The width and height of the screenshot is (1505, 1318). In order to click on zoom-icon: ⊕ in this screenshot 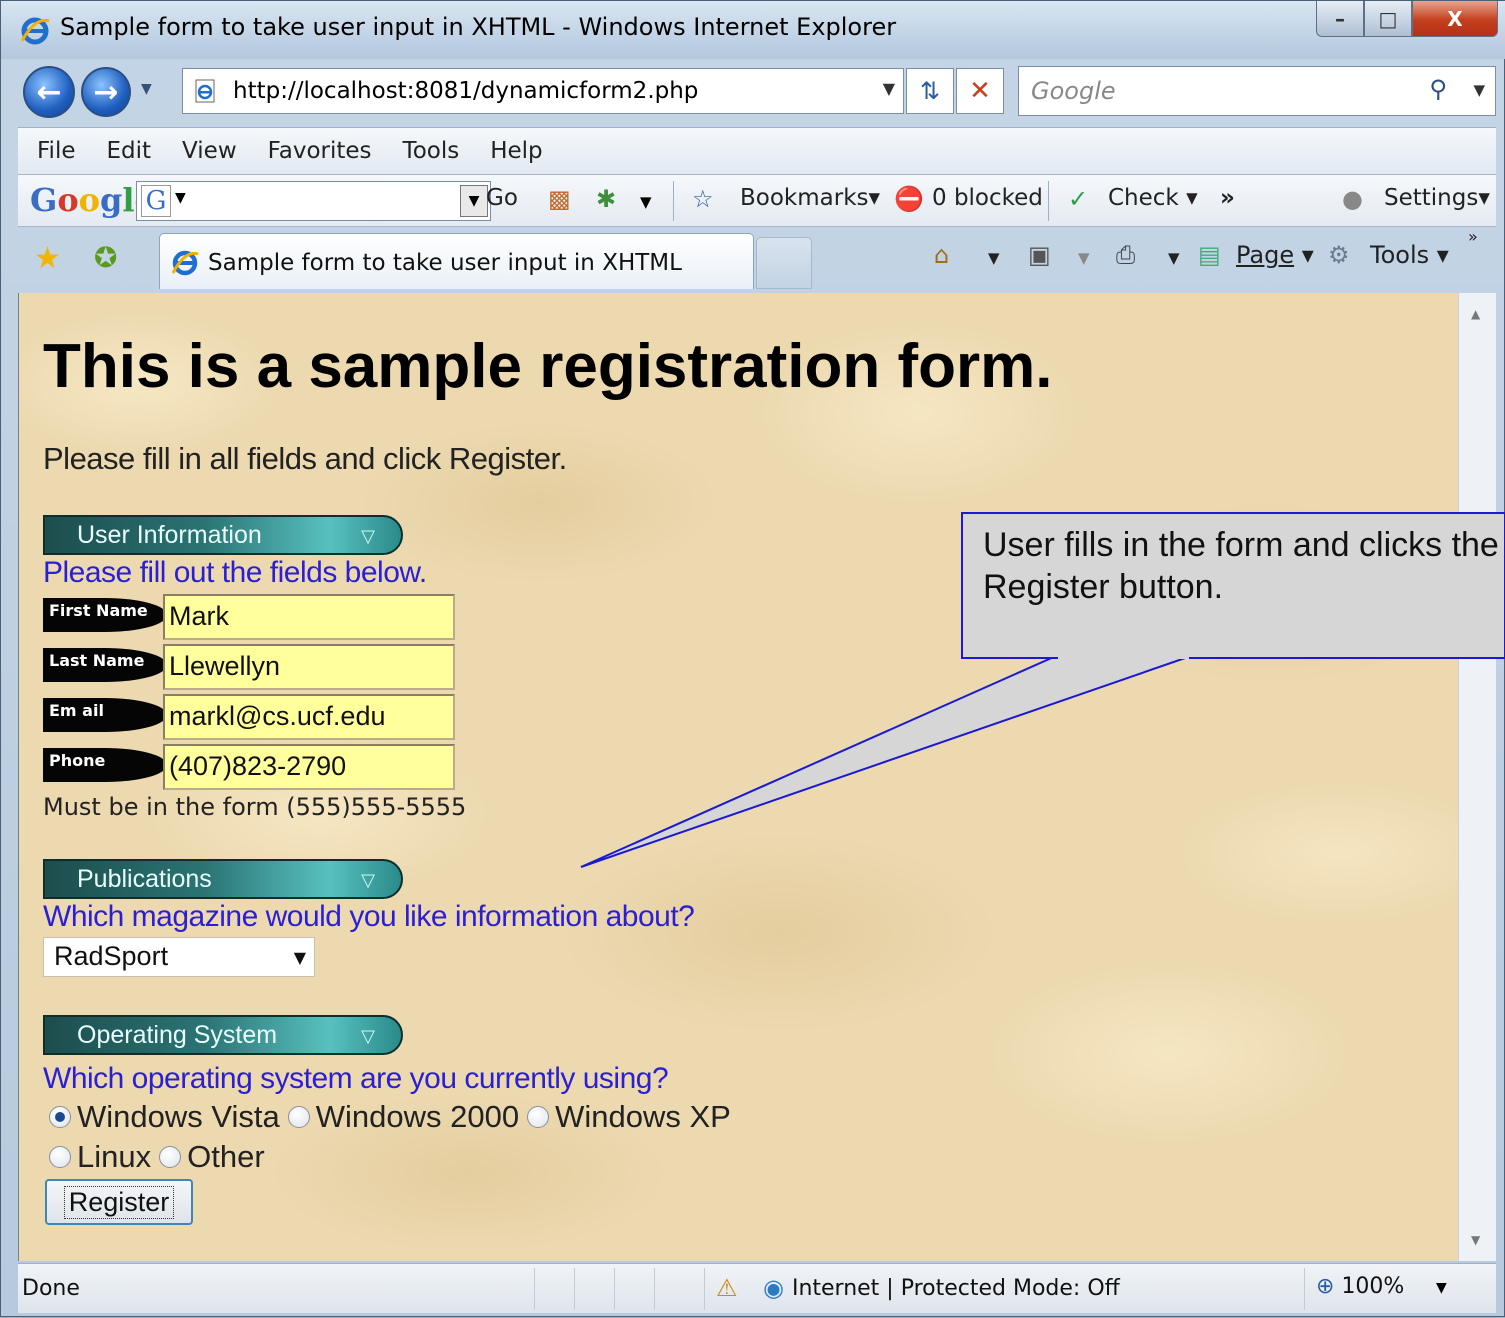, I will do `click(1325, 1286)`.